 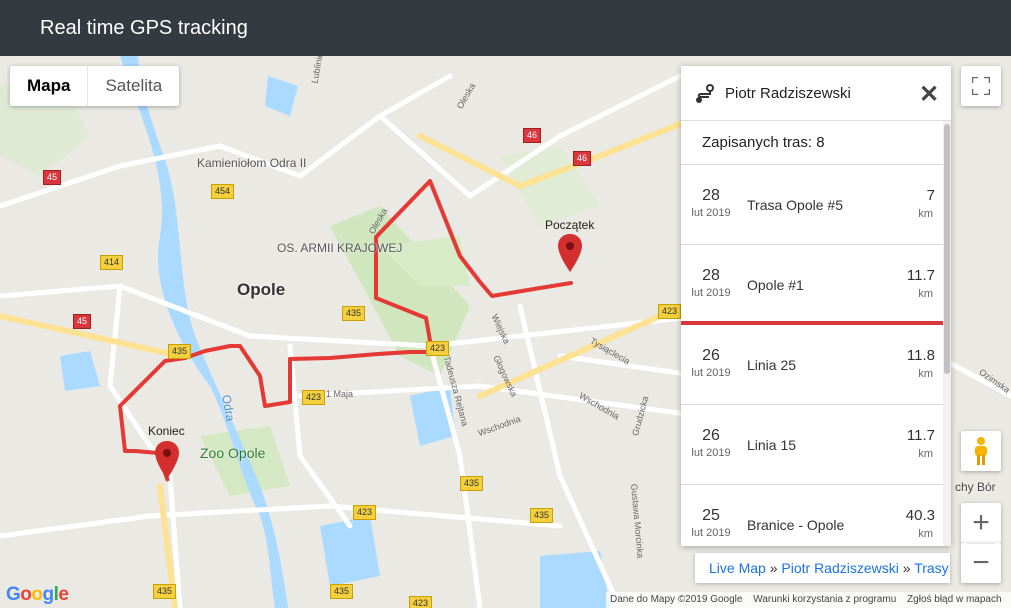 I want to click on route-name: Opole #1, so click(x=775, y=285).